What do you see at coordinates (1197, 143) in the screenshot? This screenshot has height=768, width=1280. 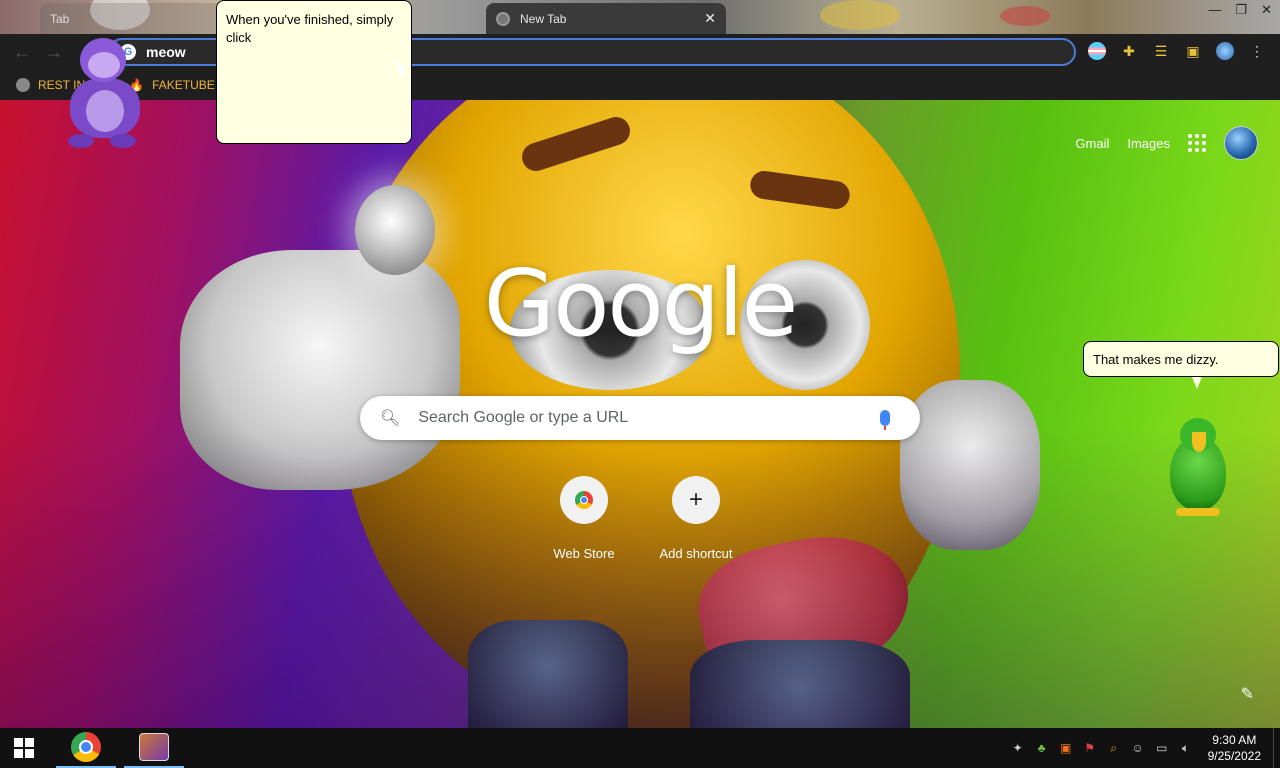 I see `google-apps-icon` at bounding box center [1197, 143].